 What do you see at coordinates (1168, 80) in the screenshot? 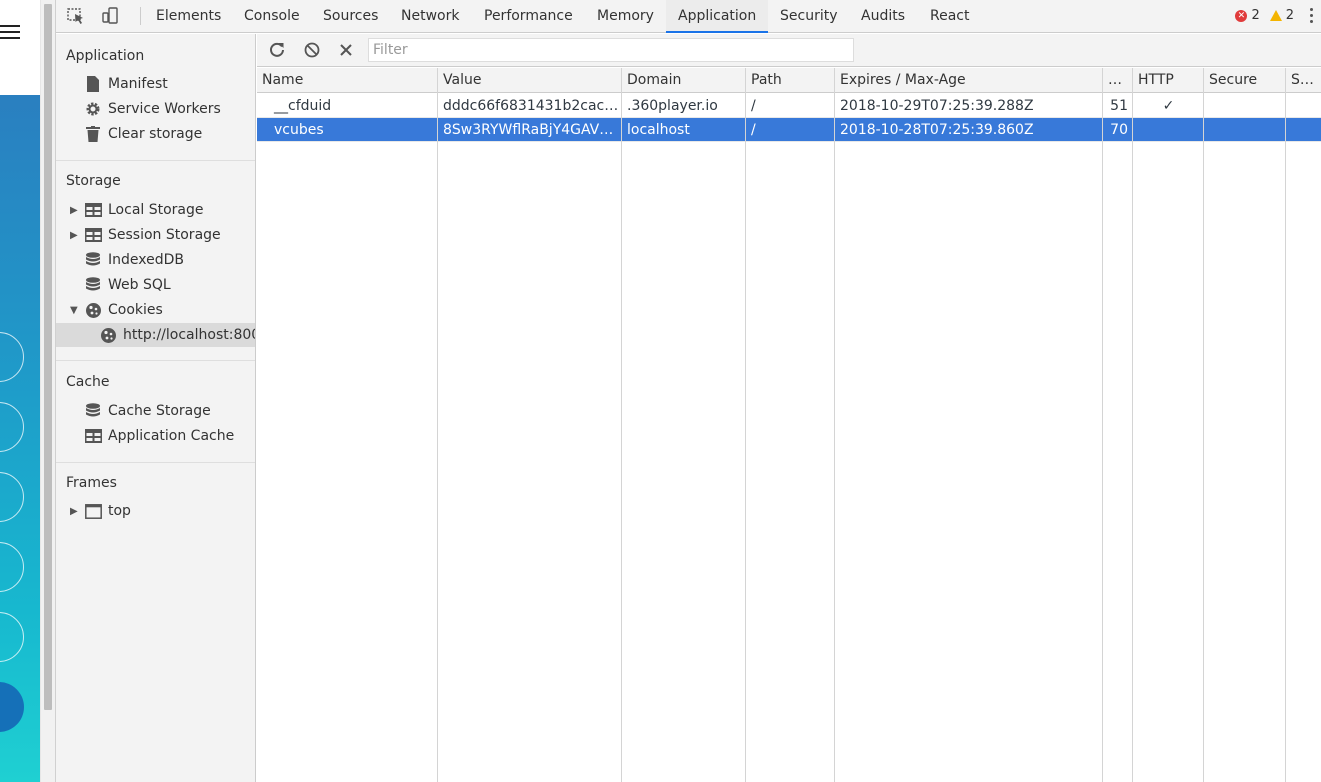
I see `column-header-http: HTTP` at bounding box center [1168, 80].